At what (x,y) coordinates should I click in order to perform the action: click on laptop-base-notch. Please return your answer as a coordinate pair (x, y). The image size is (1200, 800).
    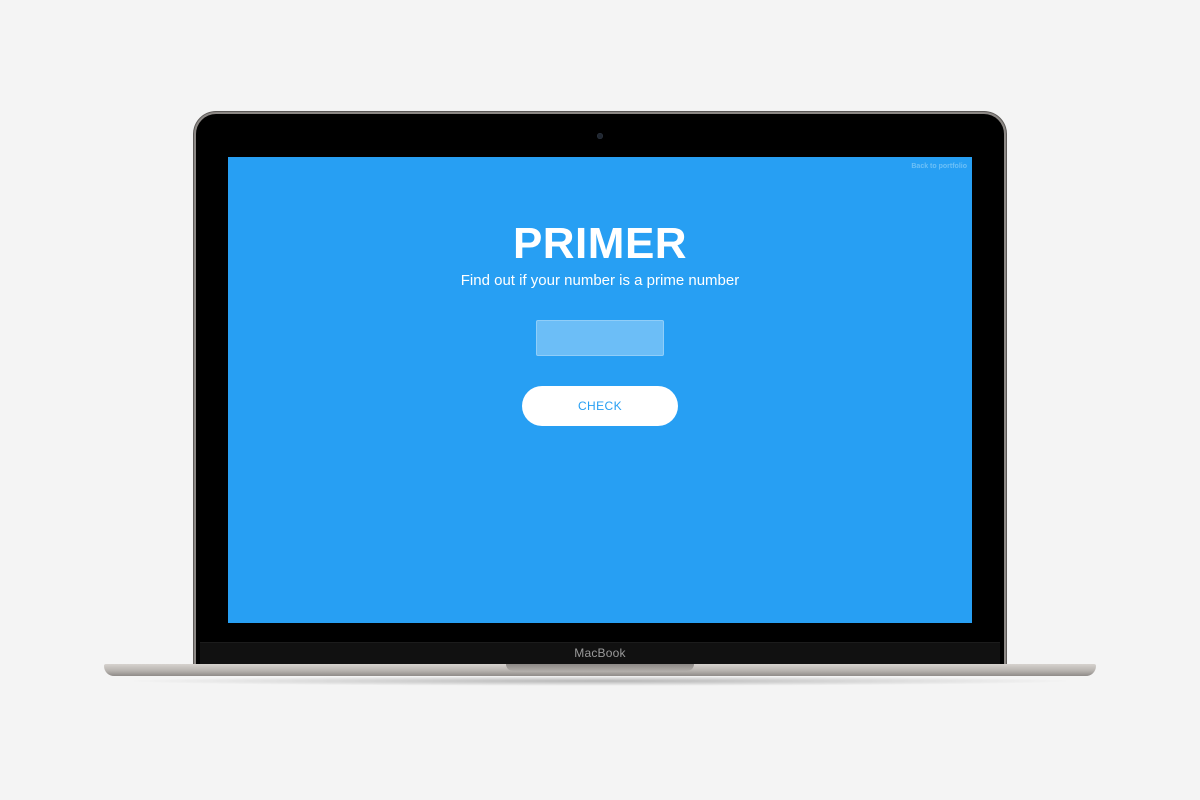
    Looking at the image, I should click on (600, 667).